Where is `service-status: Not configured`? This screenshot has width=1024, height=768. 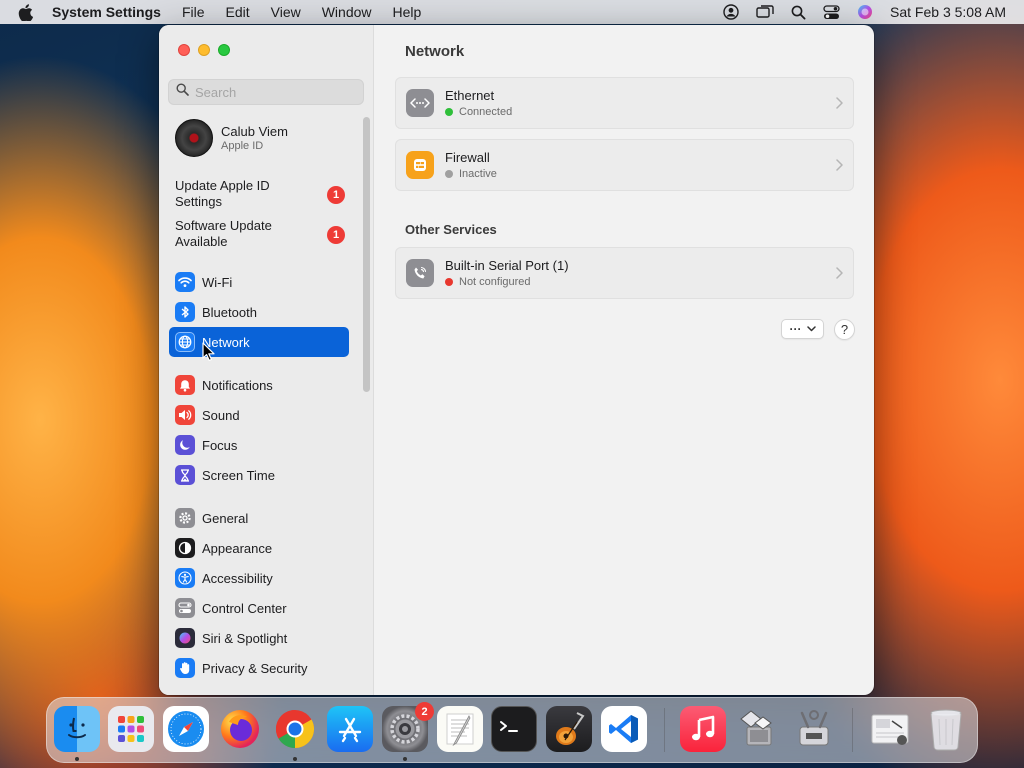
service-status: Not configured is located at coordinates (495, 282).